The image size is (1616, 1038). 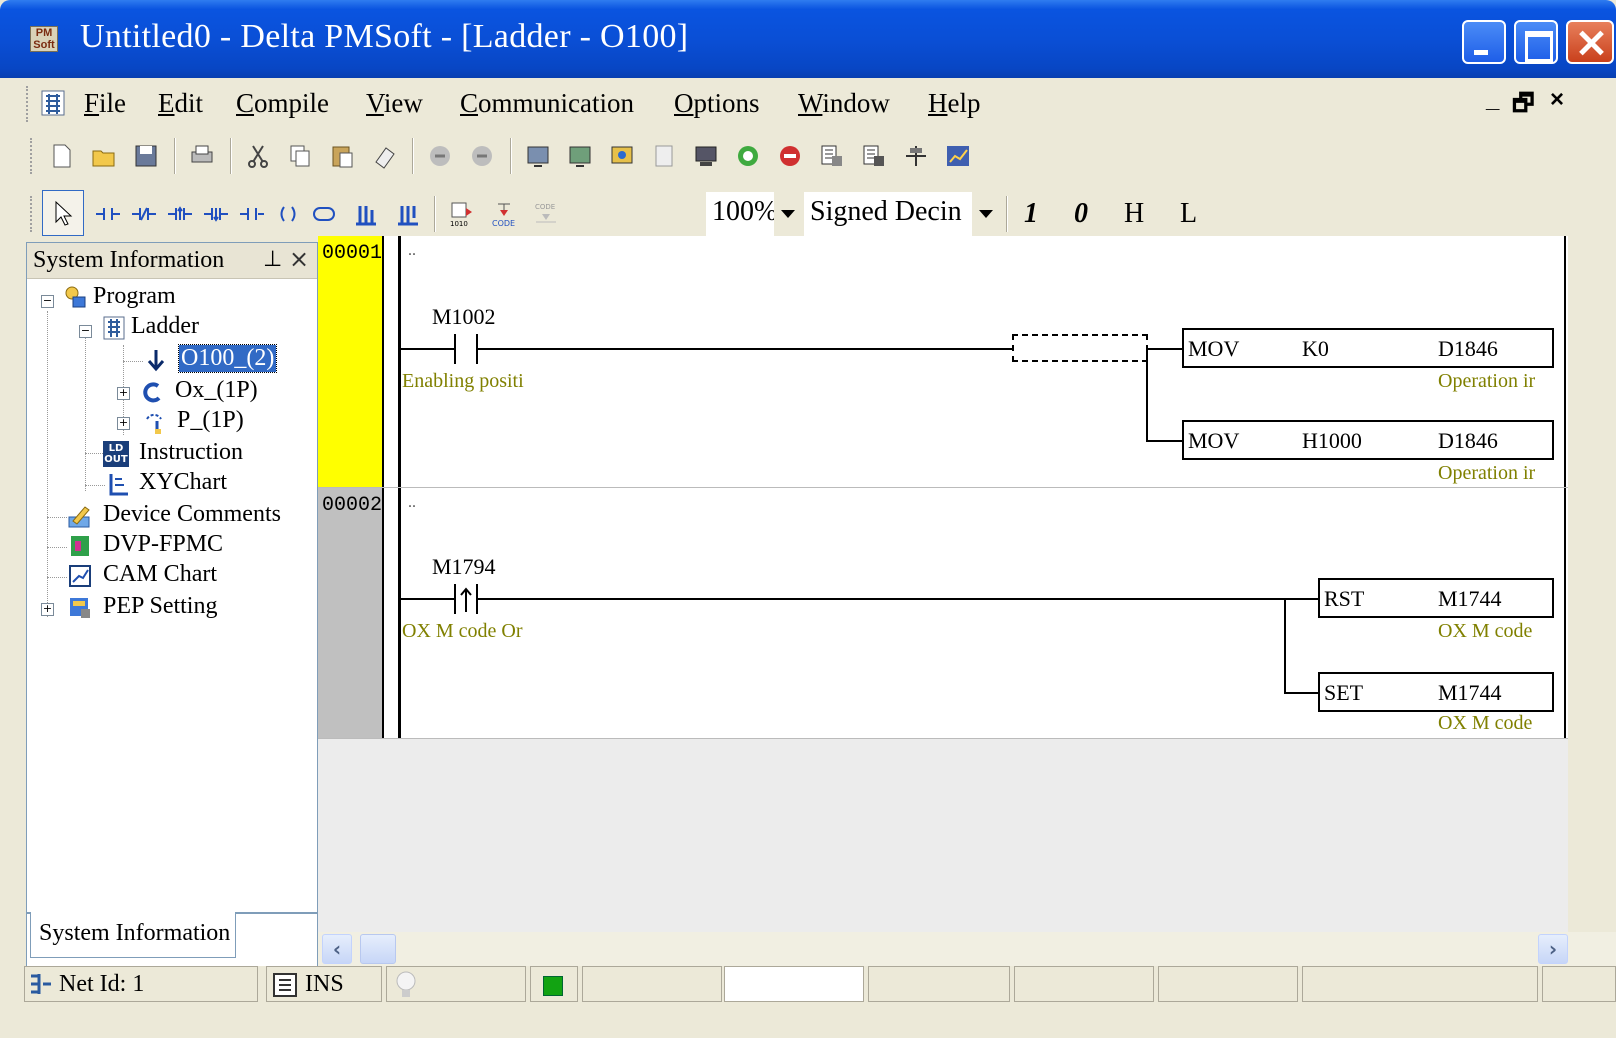 I want to click on mdi-minimize-button: _, so click(x=1492, y=100).